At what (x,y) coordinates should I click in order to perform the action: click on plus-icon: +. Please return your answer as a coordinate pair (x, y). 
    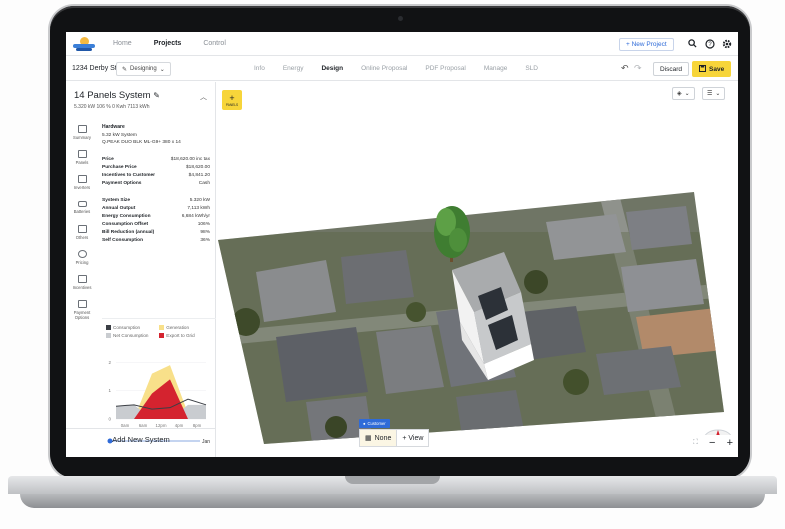
    Looking at the image, I should click on (232, 97).